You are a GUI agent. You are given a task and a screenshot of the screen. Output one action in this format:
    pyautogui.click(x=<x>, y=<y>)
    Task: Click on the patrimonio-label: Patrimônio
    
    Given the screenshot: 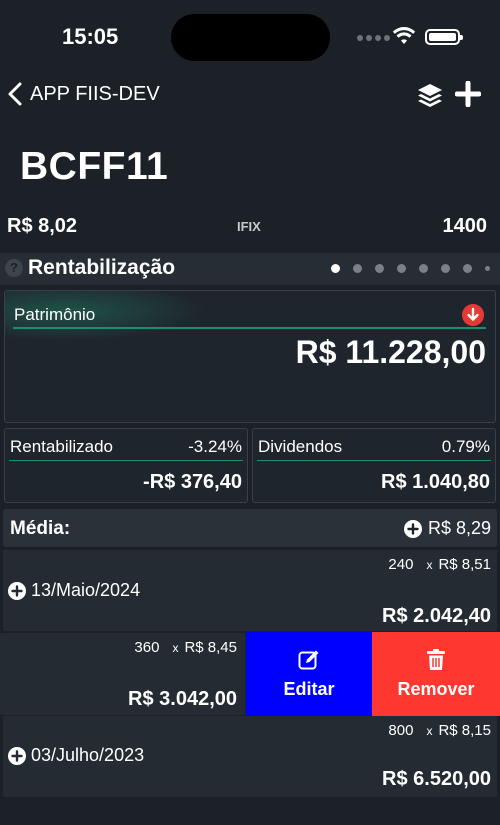 What is the action you would take?
    pyautogui.click(x=55, y=314)
    